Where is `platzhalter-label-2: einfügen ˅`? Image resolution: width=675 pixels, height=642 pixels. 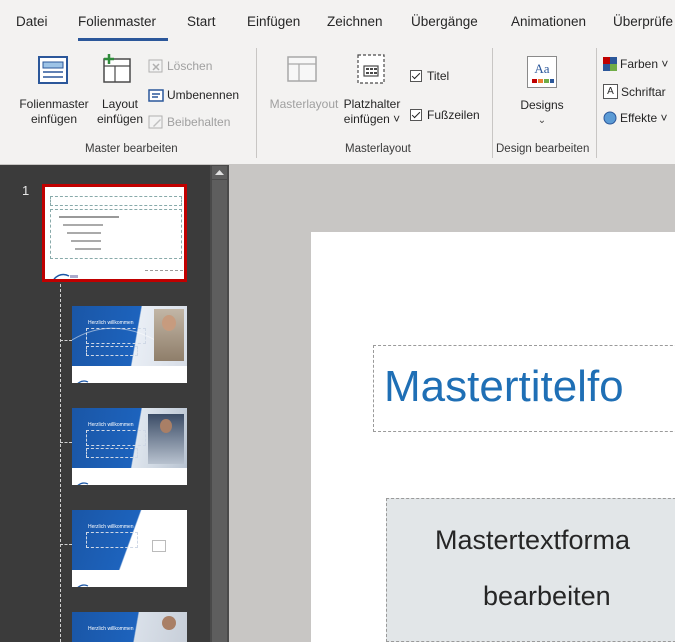 platzhalter-label-2: einfügen ˅ is located at coordinates (372, 119).